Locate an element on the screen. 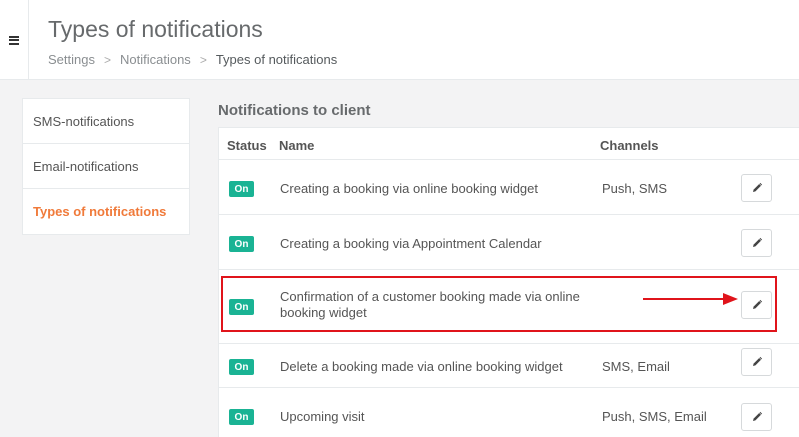  notification-name: Upcoming visit is located at coordinates (322, 416).